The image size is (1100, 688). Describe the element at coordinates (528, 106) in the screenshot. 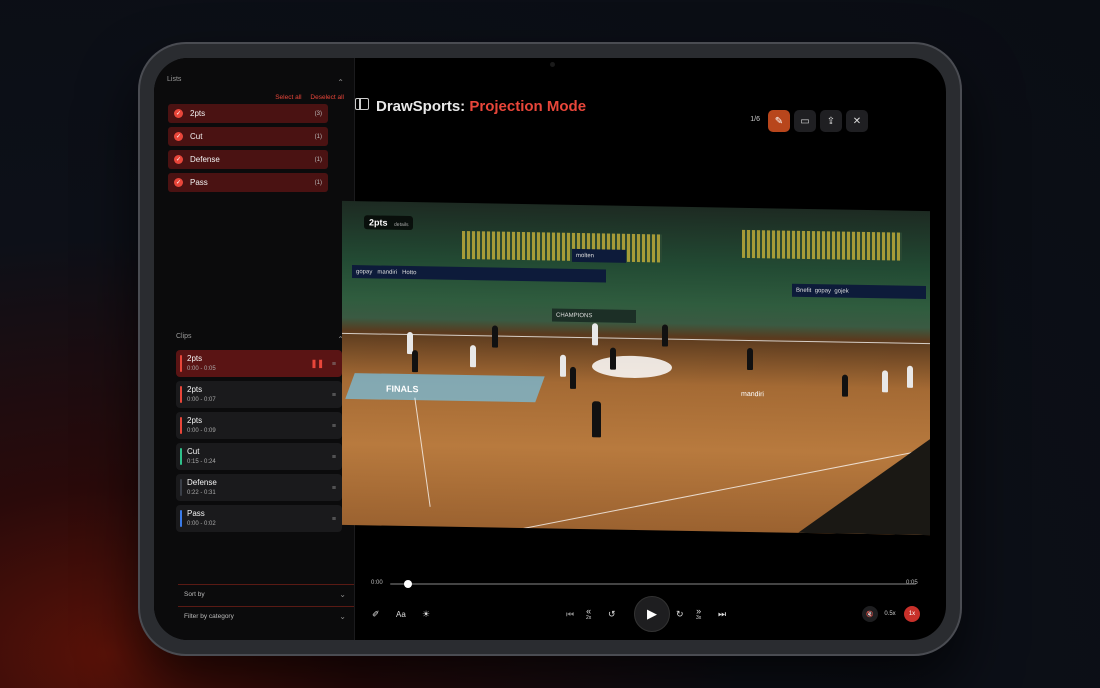

I see `title-accent: Projection Mode` at that location.